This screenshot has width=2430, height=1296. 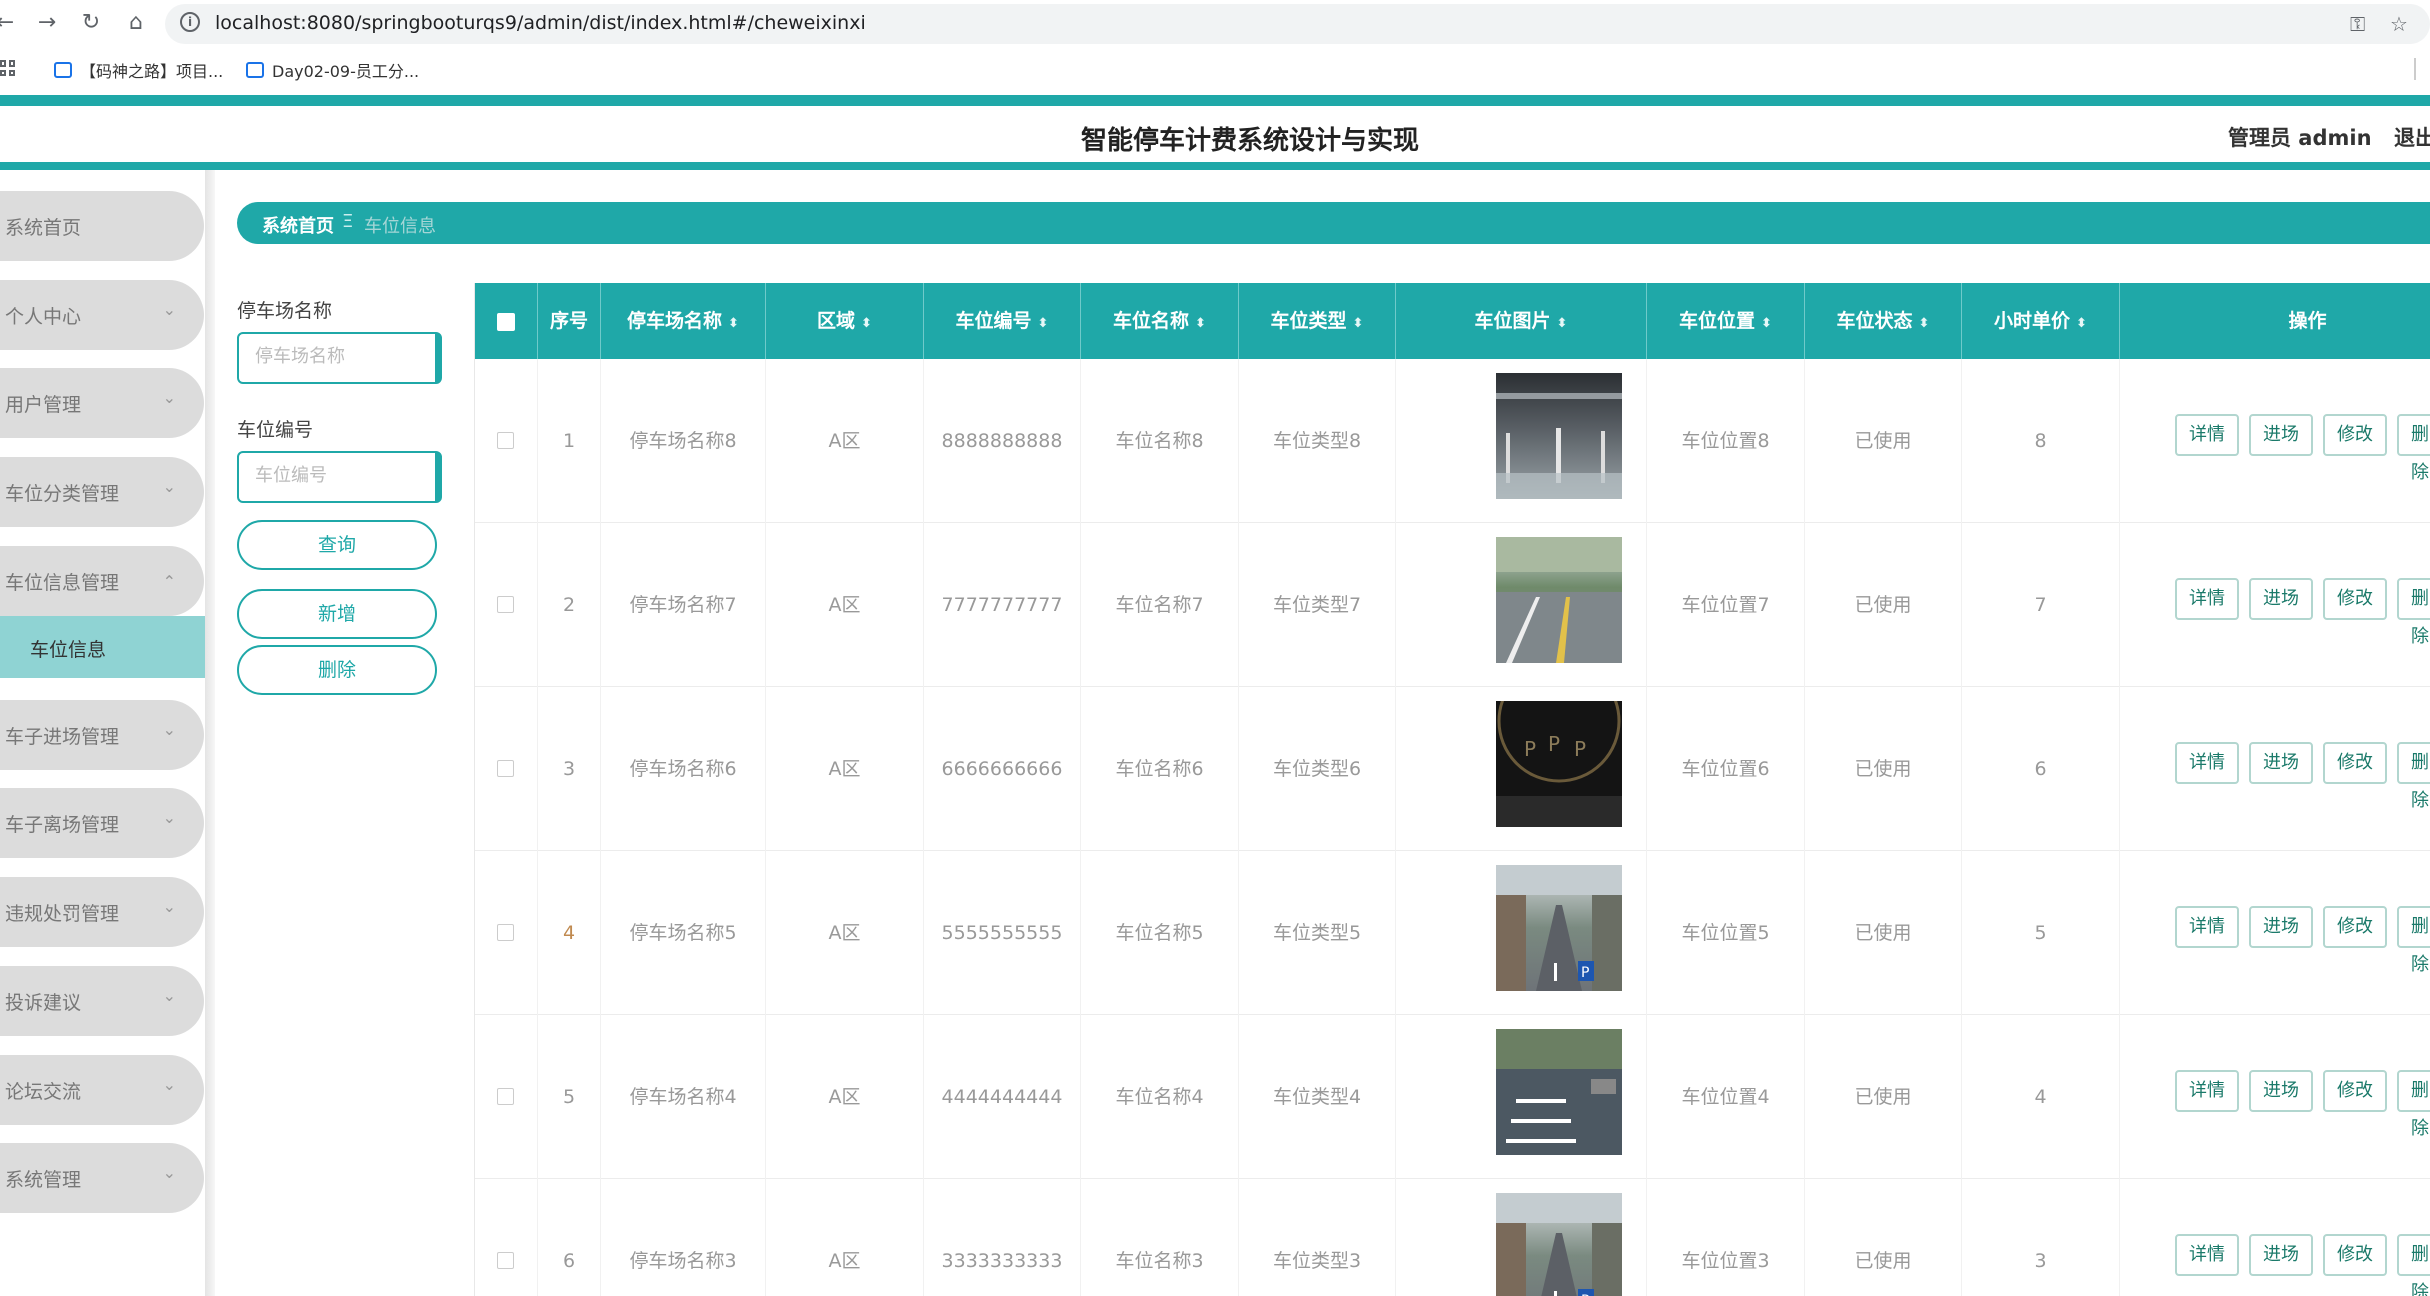 I want to click on sidebar-item-space-info: 车位信息管理 ⌃, so click(x=102, y=581).